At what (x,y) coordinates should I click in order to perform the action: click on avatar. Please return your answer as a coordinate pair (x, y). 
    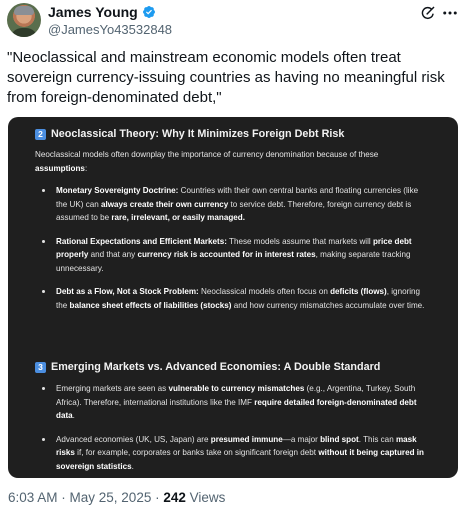
    Looking at the image, I should click on (24, 20).